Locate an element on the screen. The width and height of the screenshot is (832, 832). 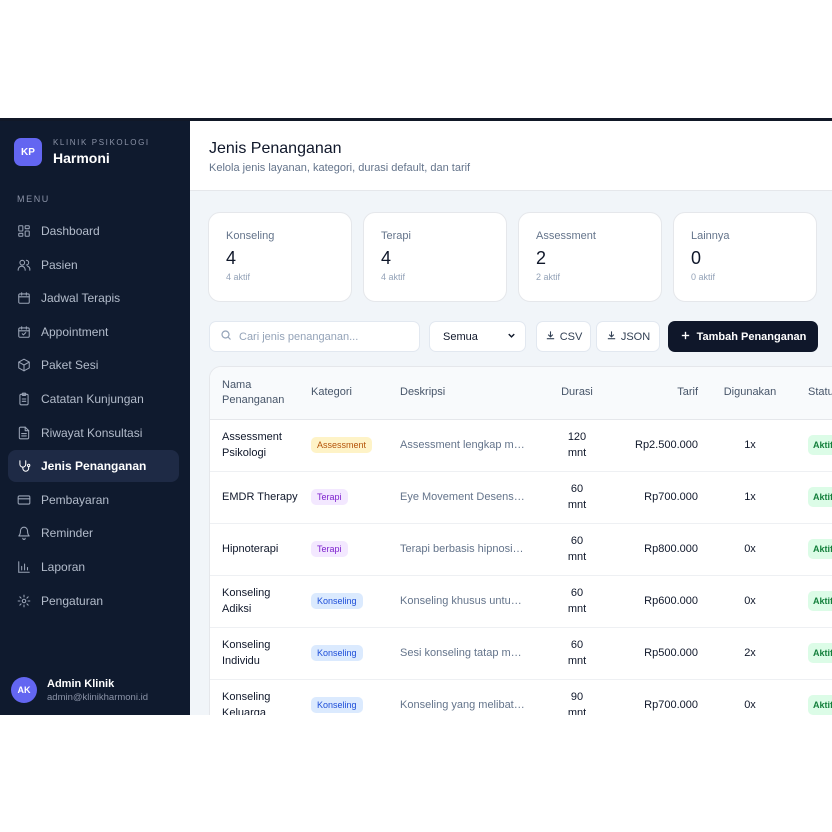
category-cell: Terapi is located at coordinates (343, 549).